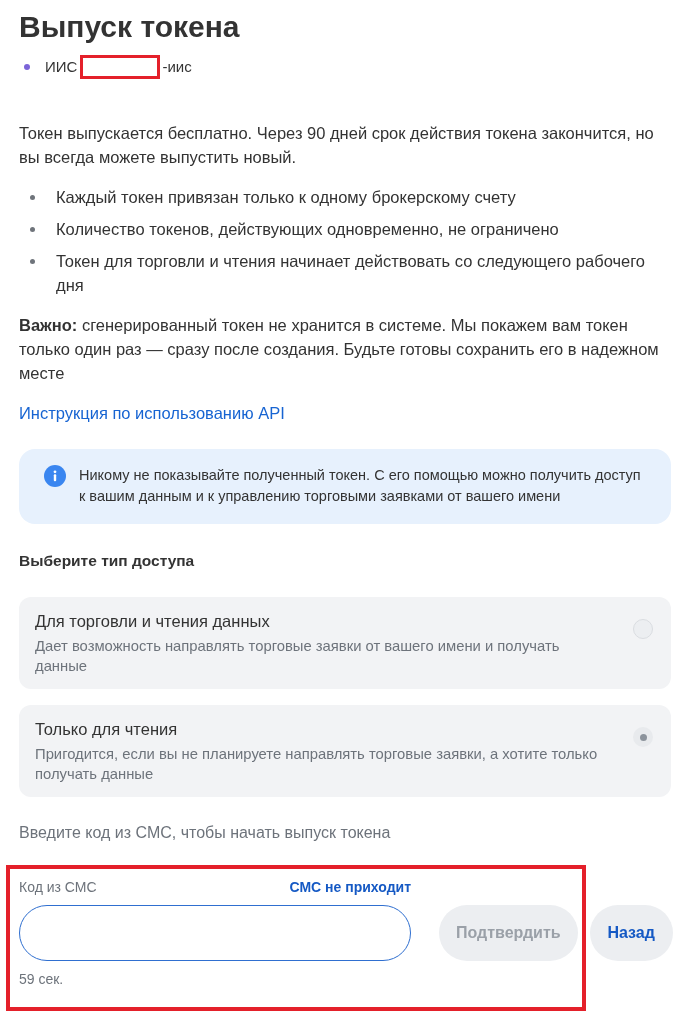 The width and height of the screenshot is (692, 1018). Describe the element at coordinates (339, 349) in the screenshot. I see `notice-text: Важно: сгенерированный токен не хранится в системе. Мы покажем вам токен только один раз — сразу после создания. Будьте готовы сохранить его в надежном месте` at that location.